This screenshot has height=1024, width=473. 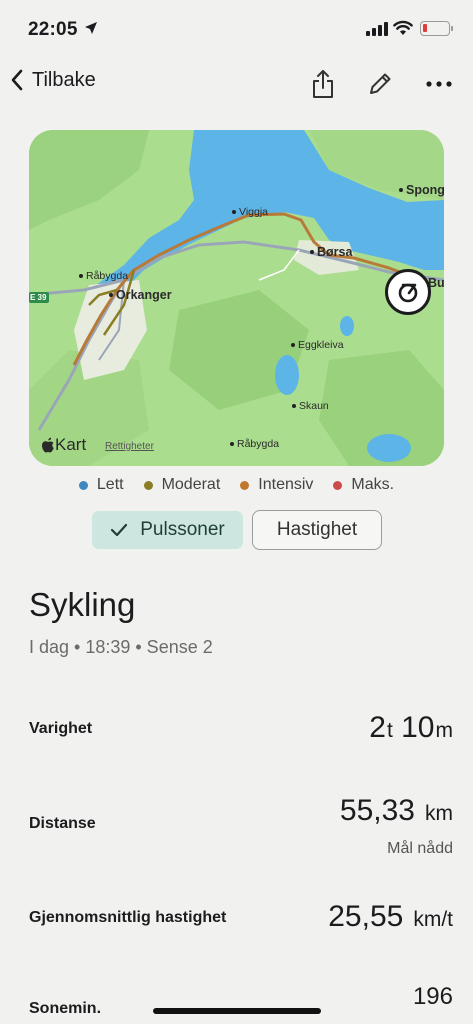 I want to click on map-label-borsa: Børsa, so click(x=331, y=252).